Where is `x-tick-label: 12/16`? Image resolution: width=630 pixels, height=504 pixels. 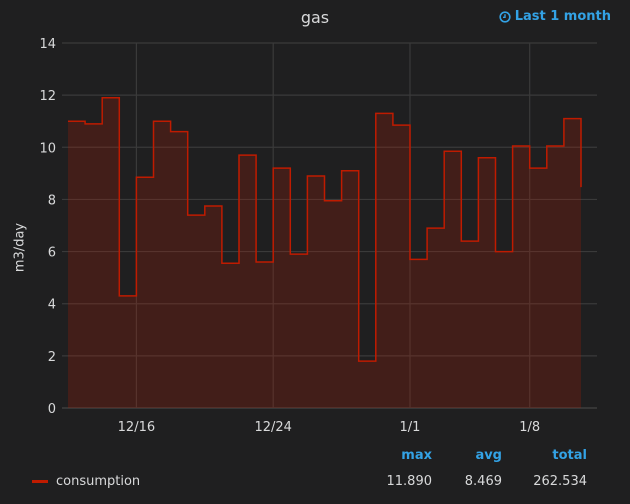
x-tick-label: 12/16 is located at coordinates (136, 427).